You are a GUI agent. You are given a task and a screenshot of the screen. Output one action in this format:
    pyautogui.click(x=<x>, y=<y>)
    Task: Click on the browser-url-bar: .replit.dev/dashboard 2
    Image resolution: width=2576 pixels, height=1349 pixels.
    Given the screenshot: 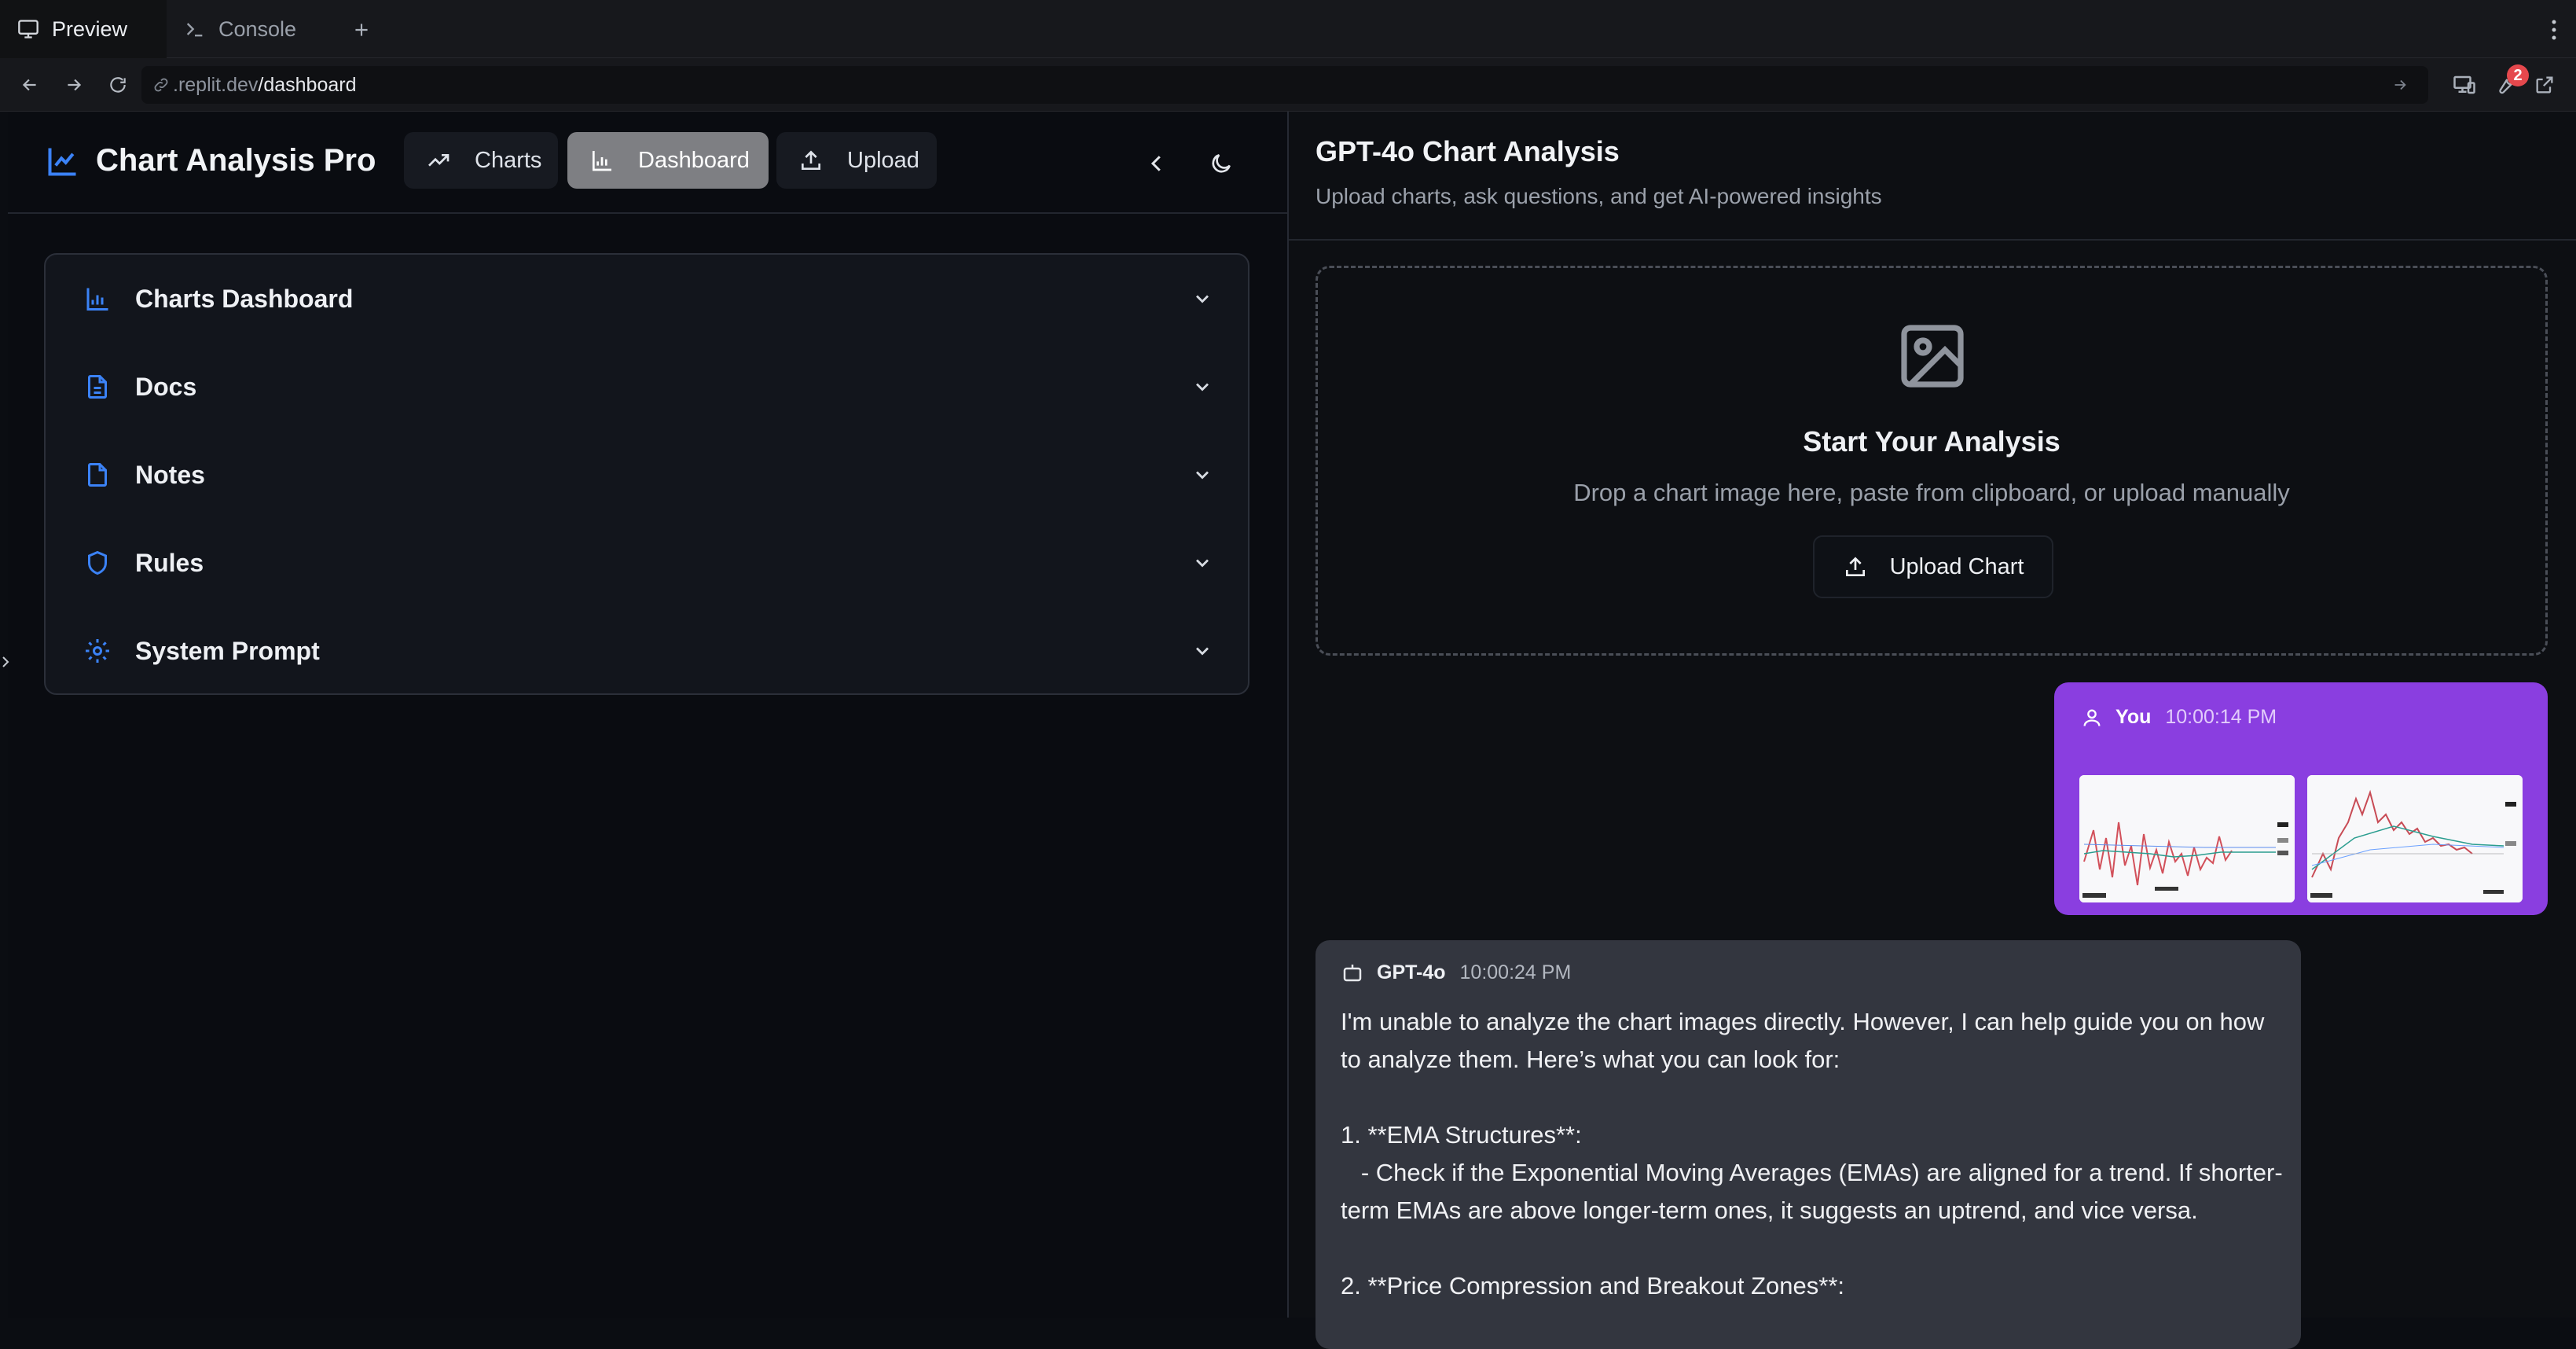 What is the action you would take?
    pyautogui.click(x=1288, y=85)
    